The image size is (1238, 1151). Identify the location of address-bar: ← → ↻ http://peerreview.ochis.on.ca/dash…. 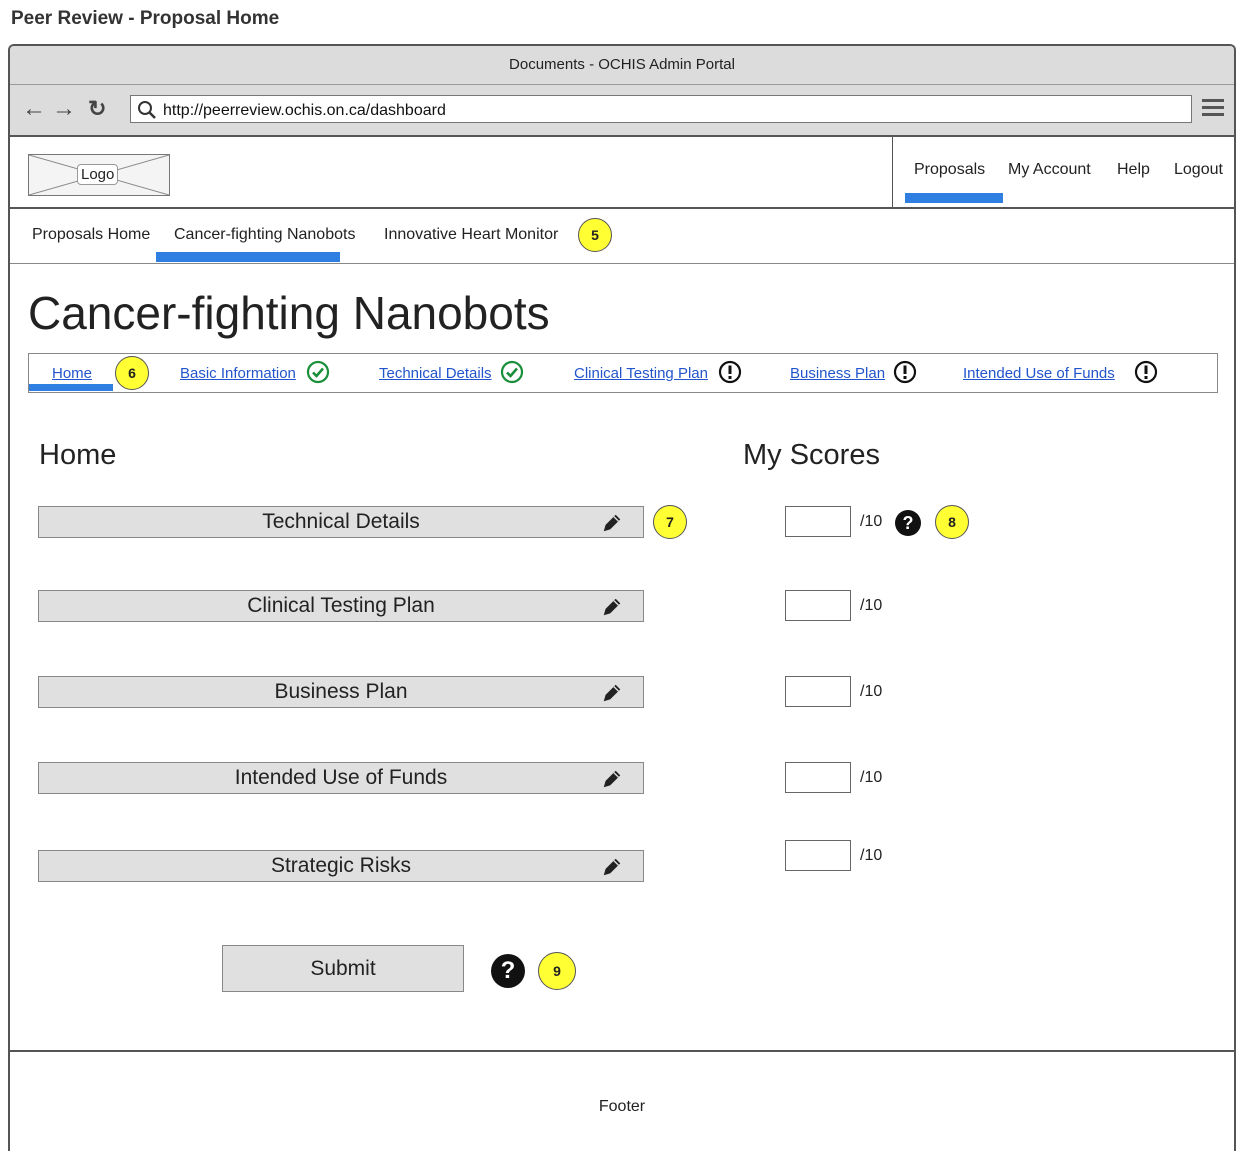
(622, 111).